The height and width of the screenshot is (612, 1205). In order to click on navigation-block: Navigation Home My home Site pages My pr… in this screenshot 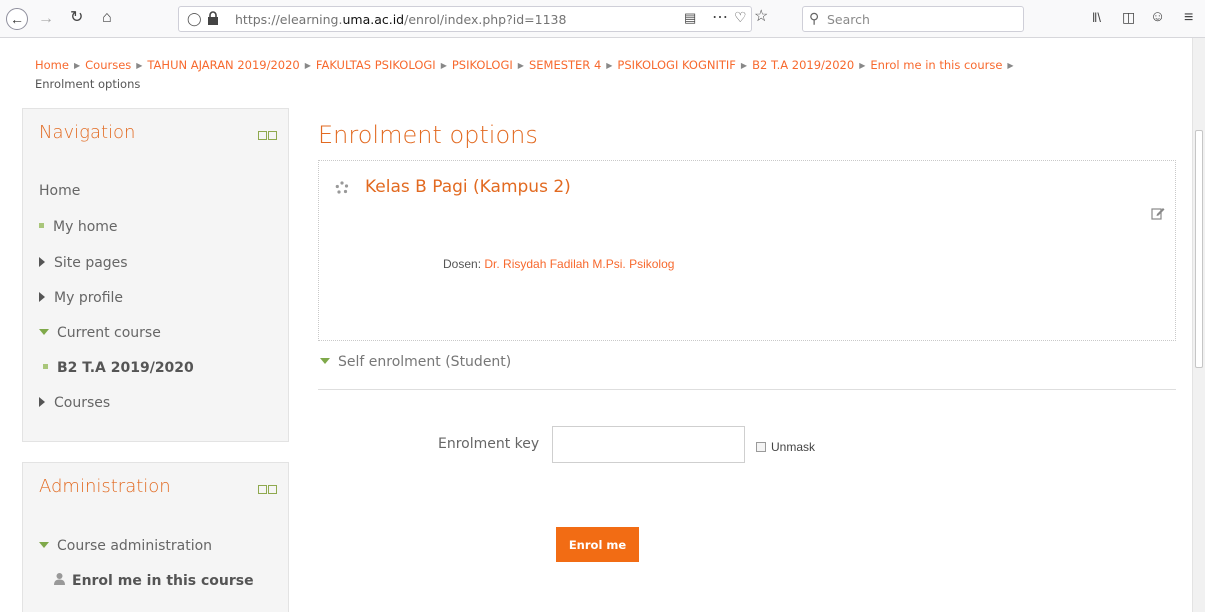, I will do `click(155, 275)`.